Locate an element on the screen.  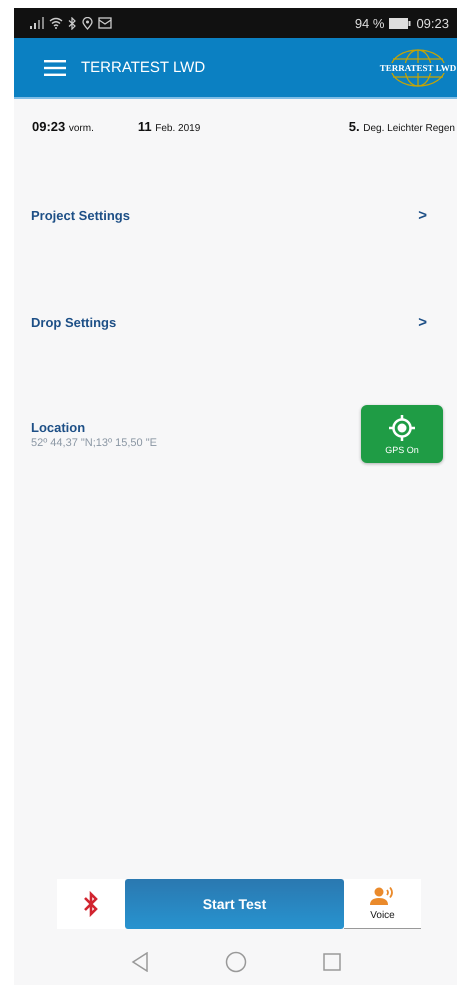
location-label: Location is located at coordinates (58, 427).